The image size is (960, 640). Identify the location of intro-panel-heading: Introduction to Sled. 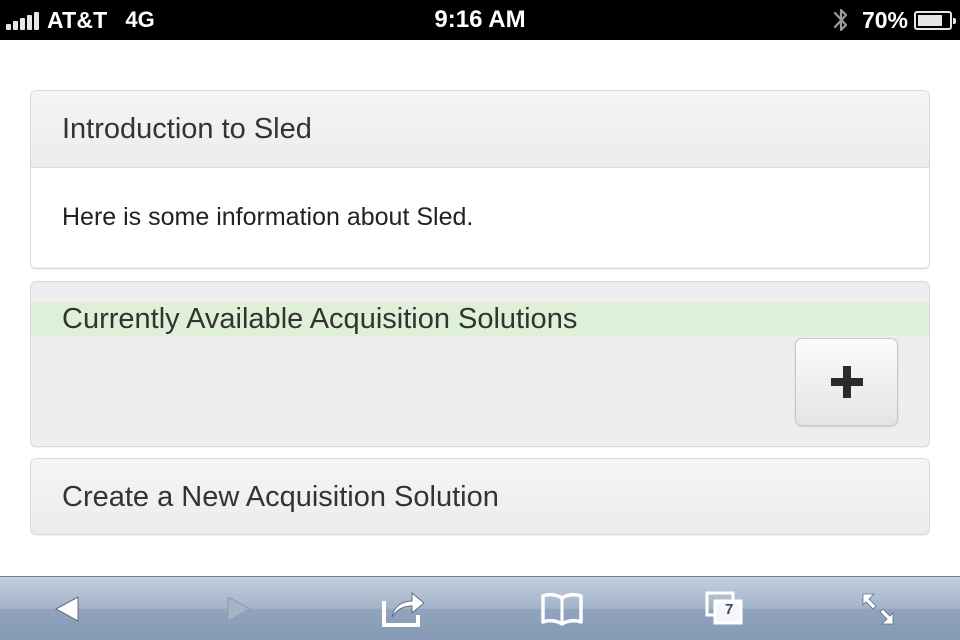
(480, 129).